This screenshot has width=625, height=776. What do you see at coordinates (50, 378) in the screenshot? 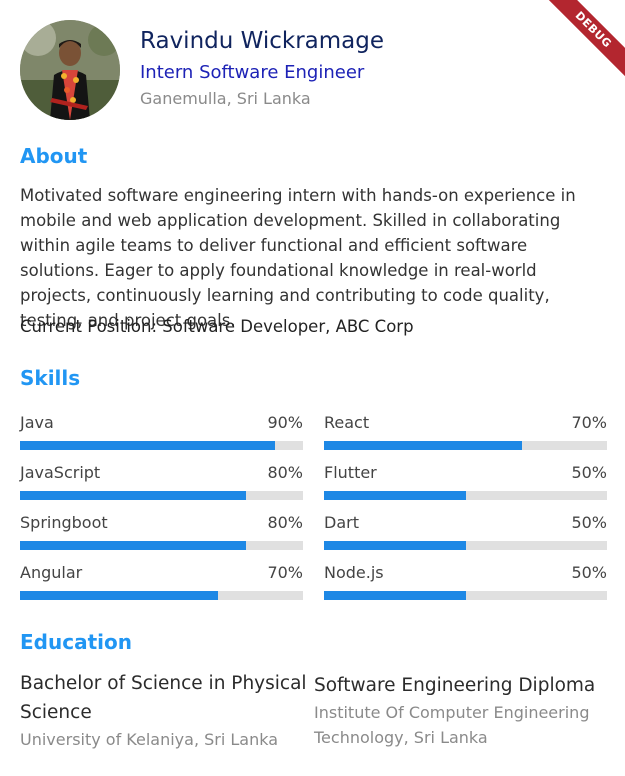
I see `skills-heading: Skills` at bounding box center [50, 378].